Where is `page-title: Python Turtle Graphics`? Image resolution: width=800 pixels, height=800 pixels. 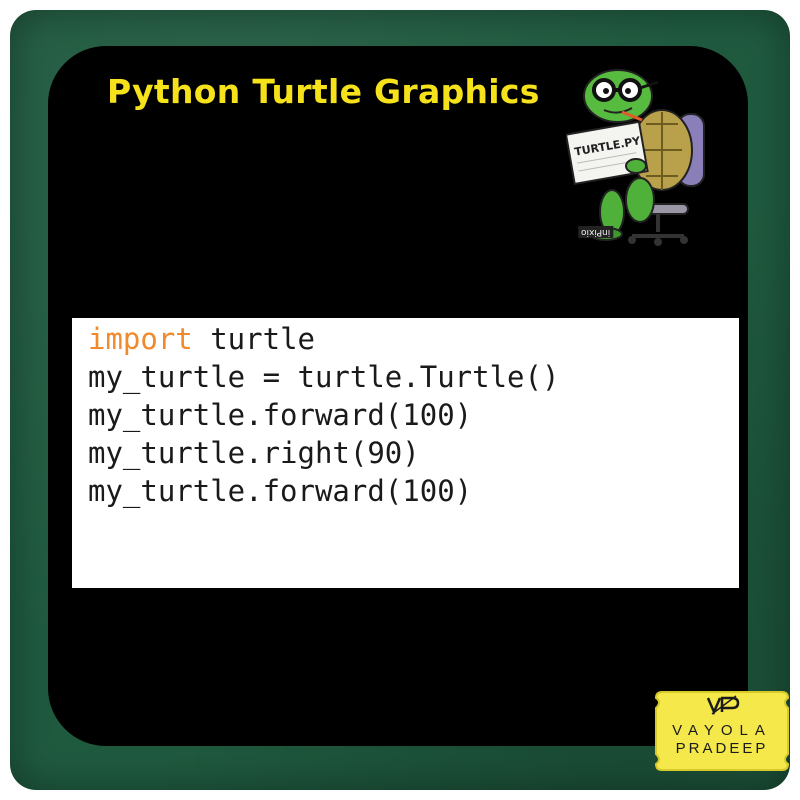
page-title: Python Turtle Graphics is located at coordinates (323, 91).